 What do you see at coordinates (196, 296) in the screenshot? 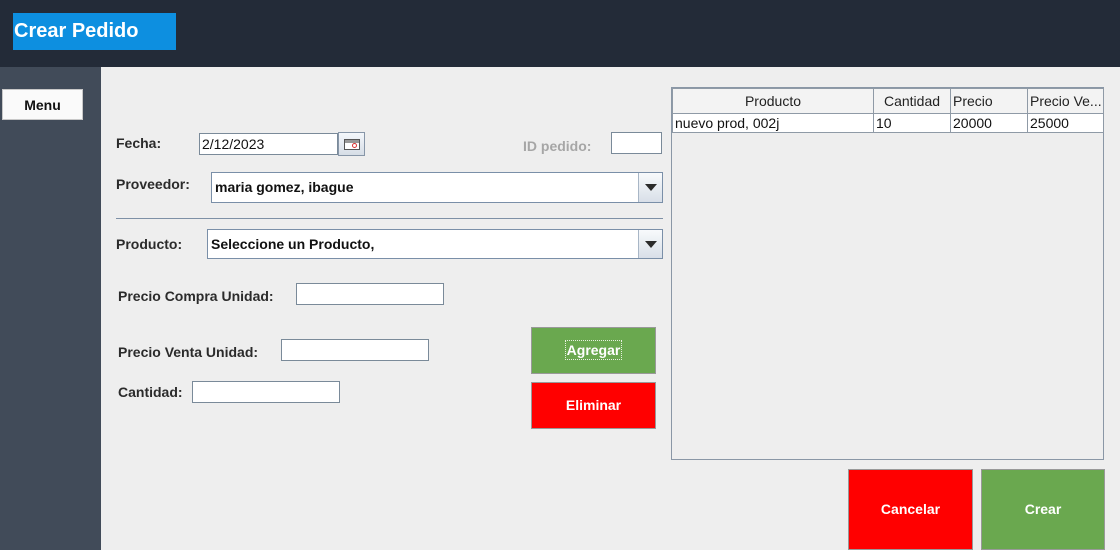
I see `precio-compra-label: Precio Compra Unidad:` at bounding box center [196, 296].